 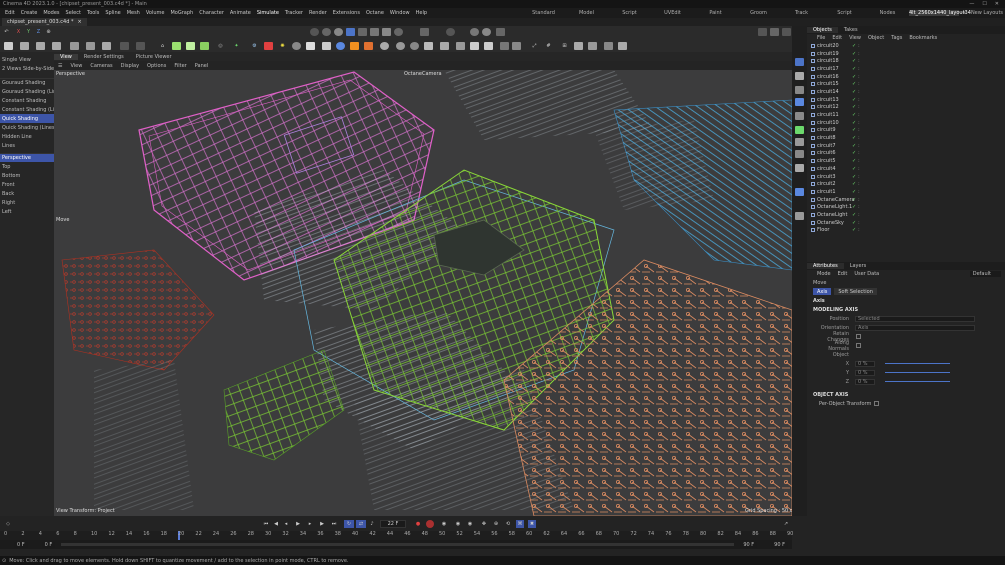 What do you see at coordinates (917, 363) in the screenshot?
I see `x-slider` at bounding box center [917, 363].